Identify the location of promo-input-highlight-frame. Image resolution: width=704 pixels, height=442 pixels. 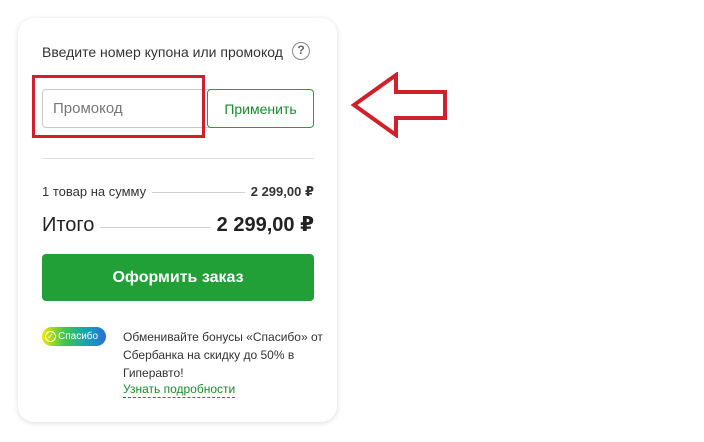
(118, 106).